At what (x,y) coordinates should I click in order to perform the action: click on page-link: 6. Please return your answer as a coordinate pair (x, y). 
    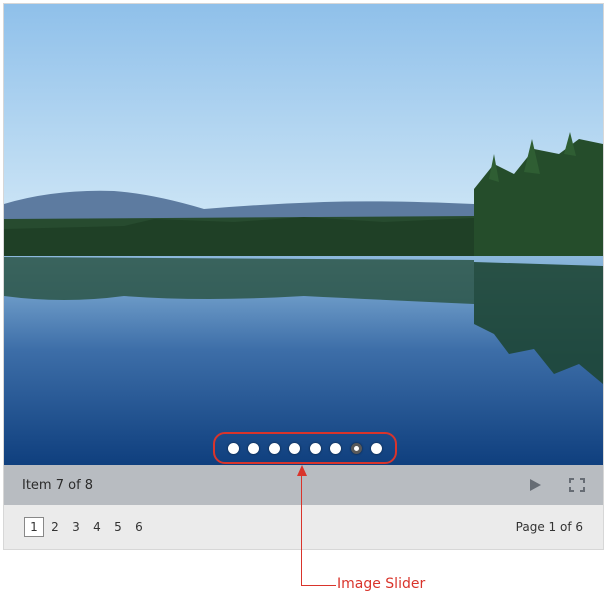
    Looking at the image, I should click on (139, 527).